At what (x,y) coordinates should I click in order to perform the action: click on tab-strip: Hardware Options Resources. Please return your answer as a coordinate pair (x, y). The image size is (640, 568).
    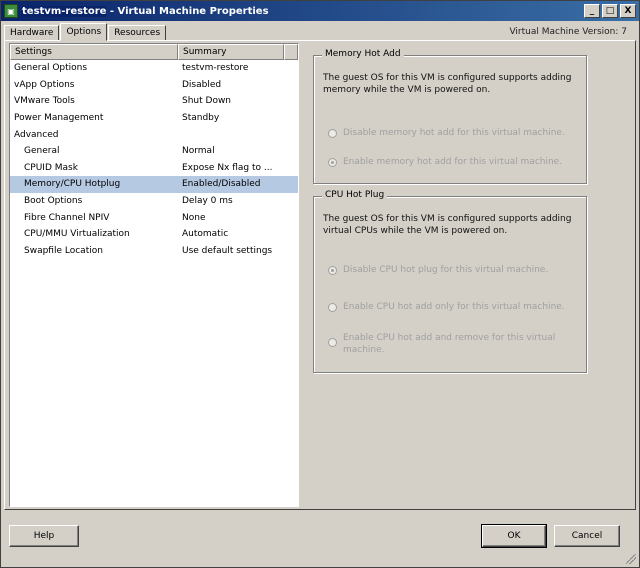
    Looking at the image, I should click on (85, 32).